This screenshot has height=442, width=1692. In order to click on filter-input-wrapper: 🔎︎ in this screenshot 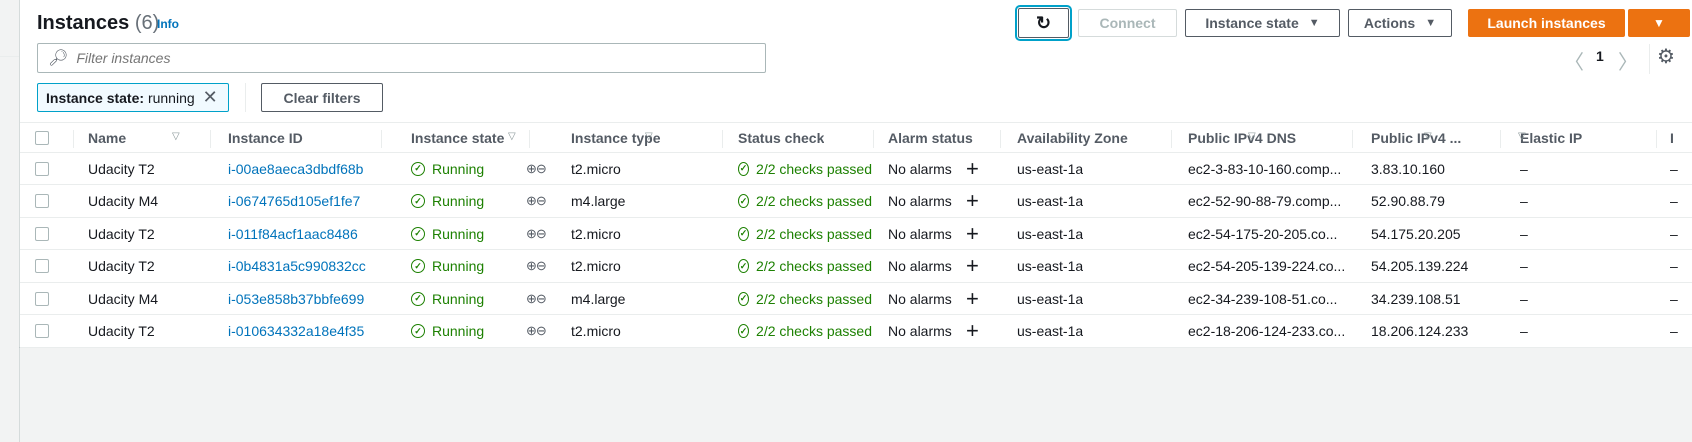, I will do `click(401, 58)`.